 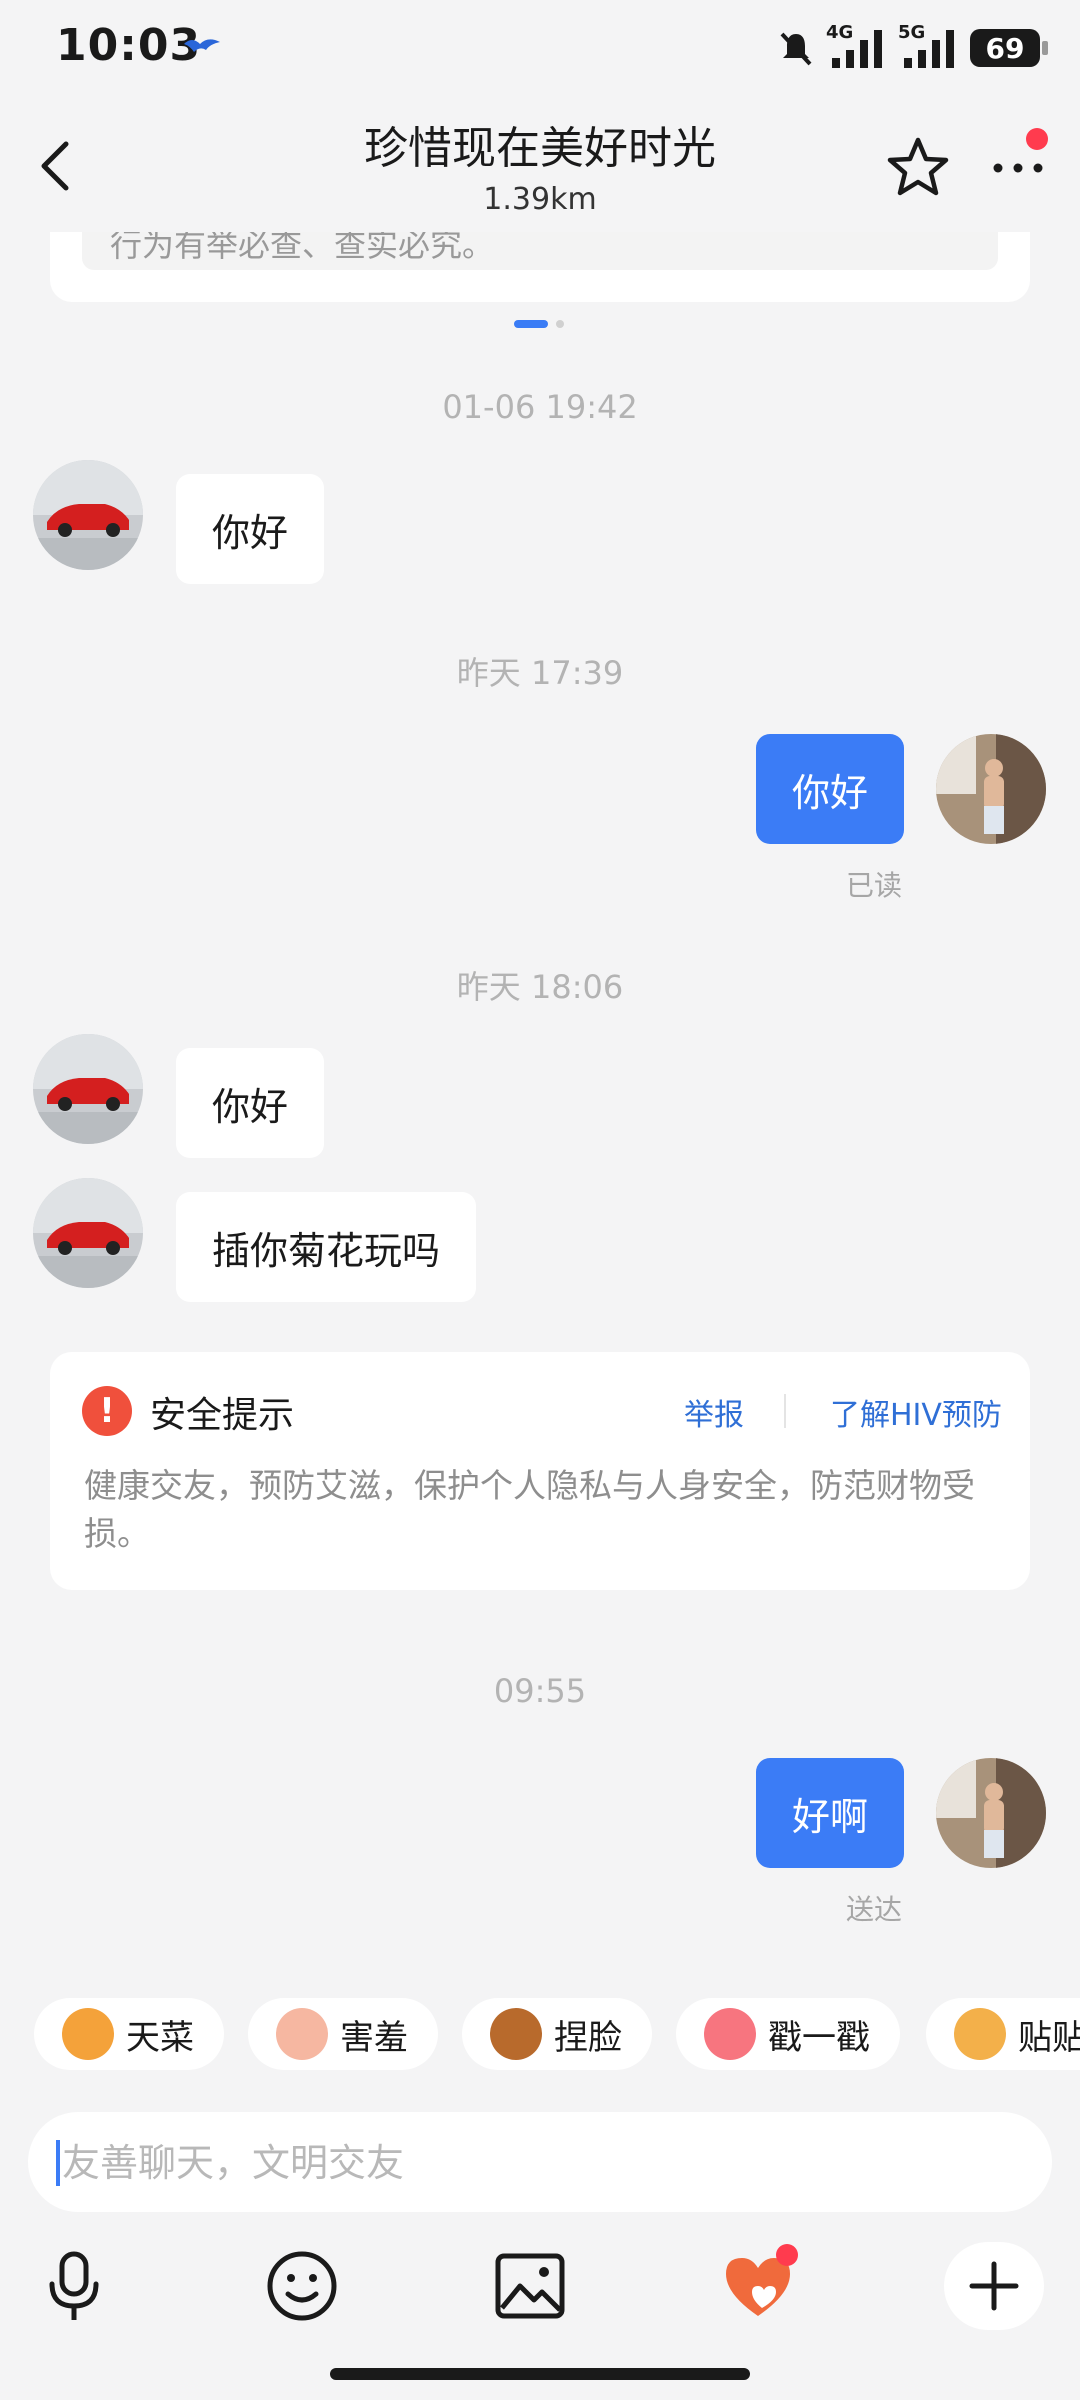 What do you see at coordinates (560, 324) in the screenshot?
I see `carousel-dot` at bounding box center [560, 324].